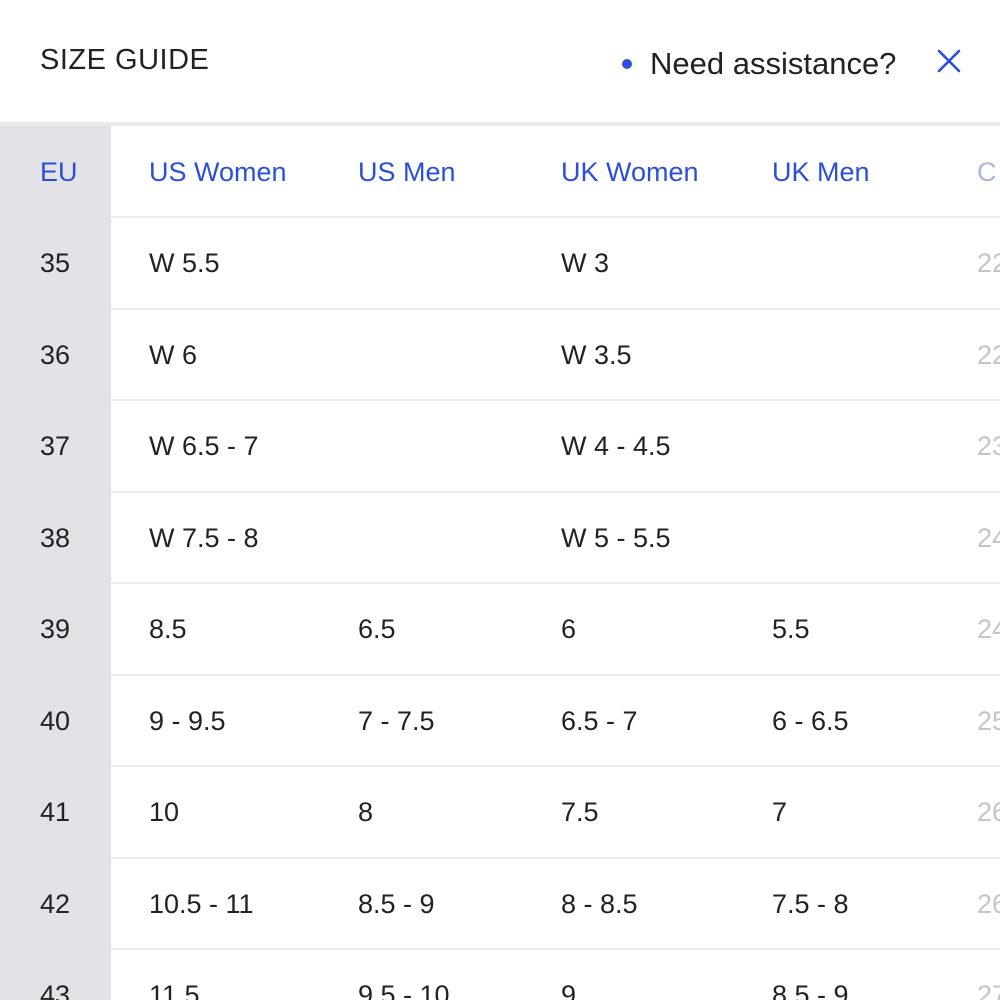 This screenshot has height=1000, width=1000. Describe the element at coordinates (810, 903) in the screenshot. I see `cell-uk-men: 7.5 - 8` at that location.